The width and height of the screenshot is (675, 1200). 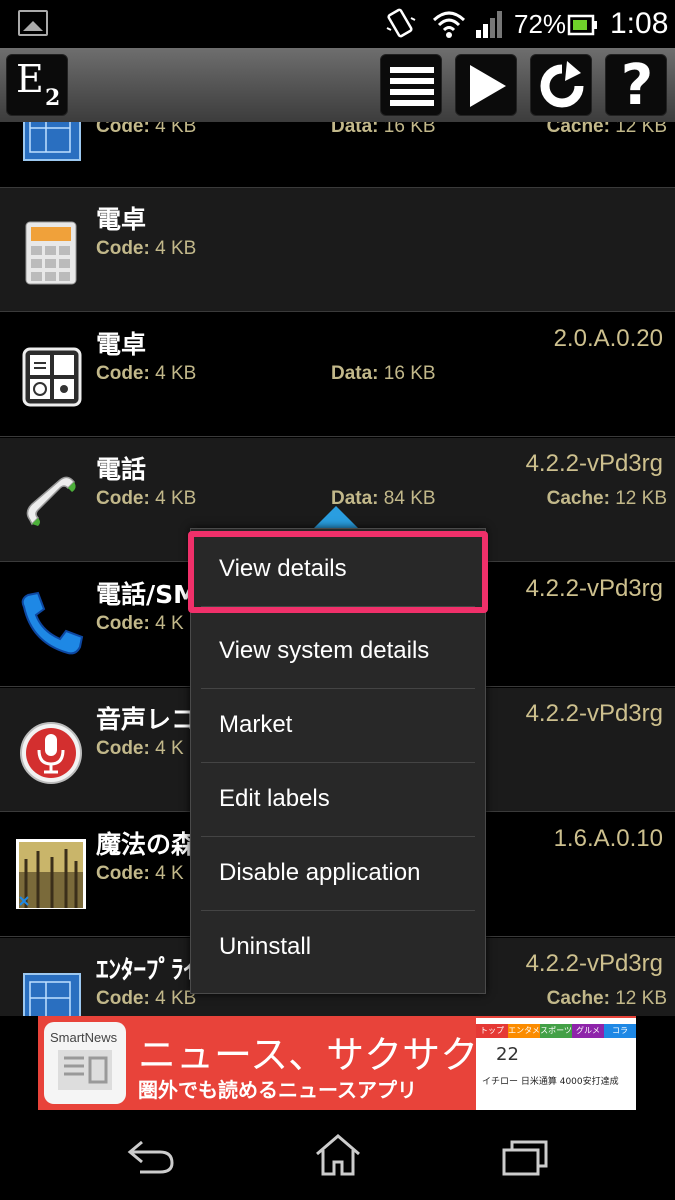 What do you see at coordinates (489, 24) in the screenshot?
I see `signal-icon` at bounding box center [489, 24].